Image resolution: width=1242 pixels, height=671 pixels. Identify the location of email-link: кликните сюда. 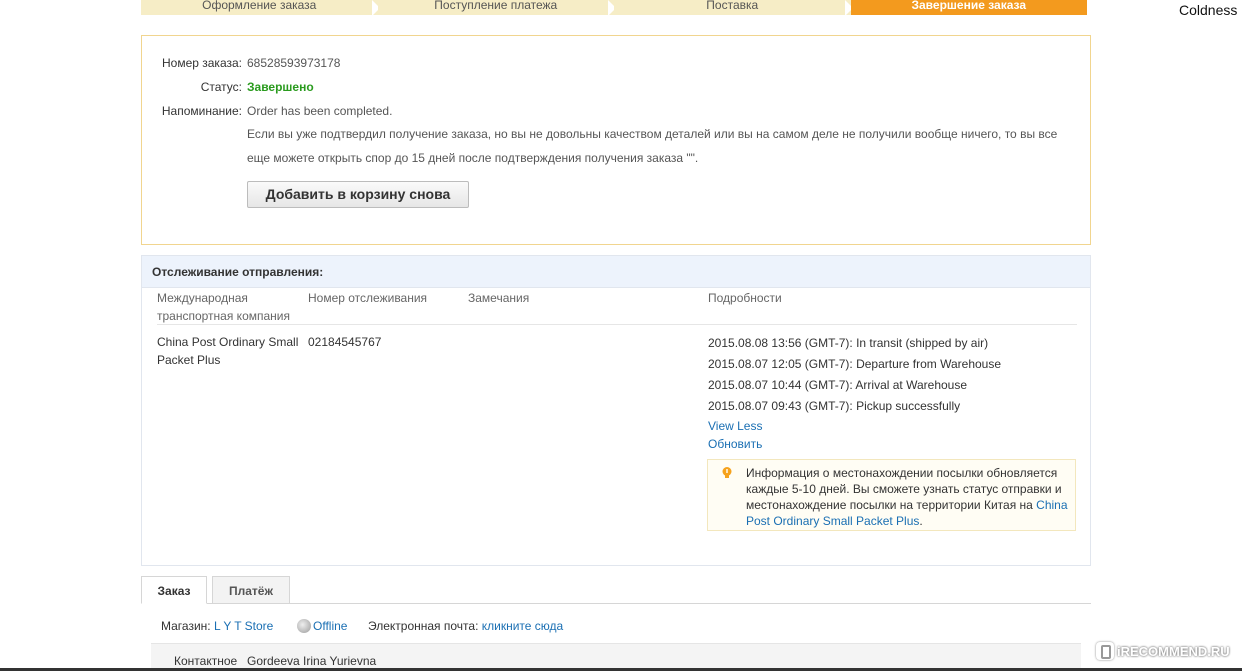
(522, 626).